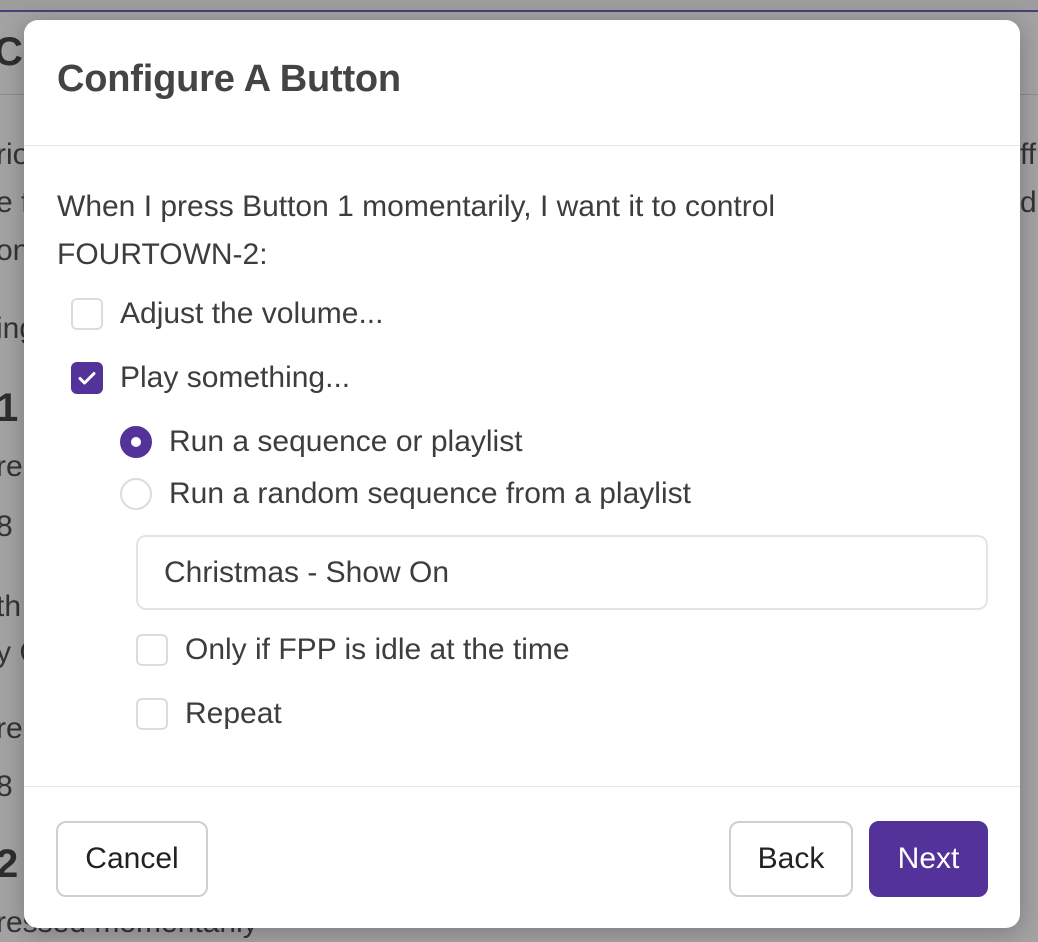  I want to click on background-text: ff, so click(1028, 154).